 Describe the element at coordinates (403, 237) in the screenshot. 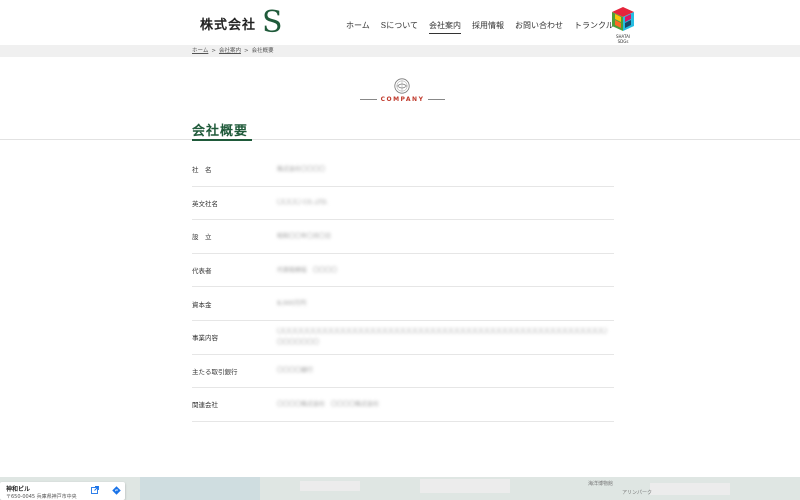

I see `table-row: 設 立 昭和〇〇年〇月〇日` at that location.